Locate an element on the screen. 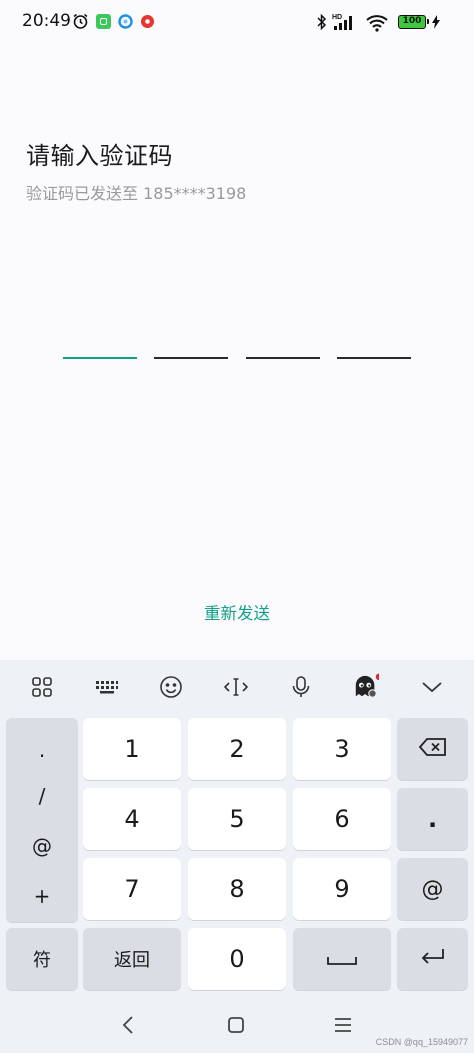  home-icon is located at coordinates (236, 1025).